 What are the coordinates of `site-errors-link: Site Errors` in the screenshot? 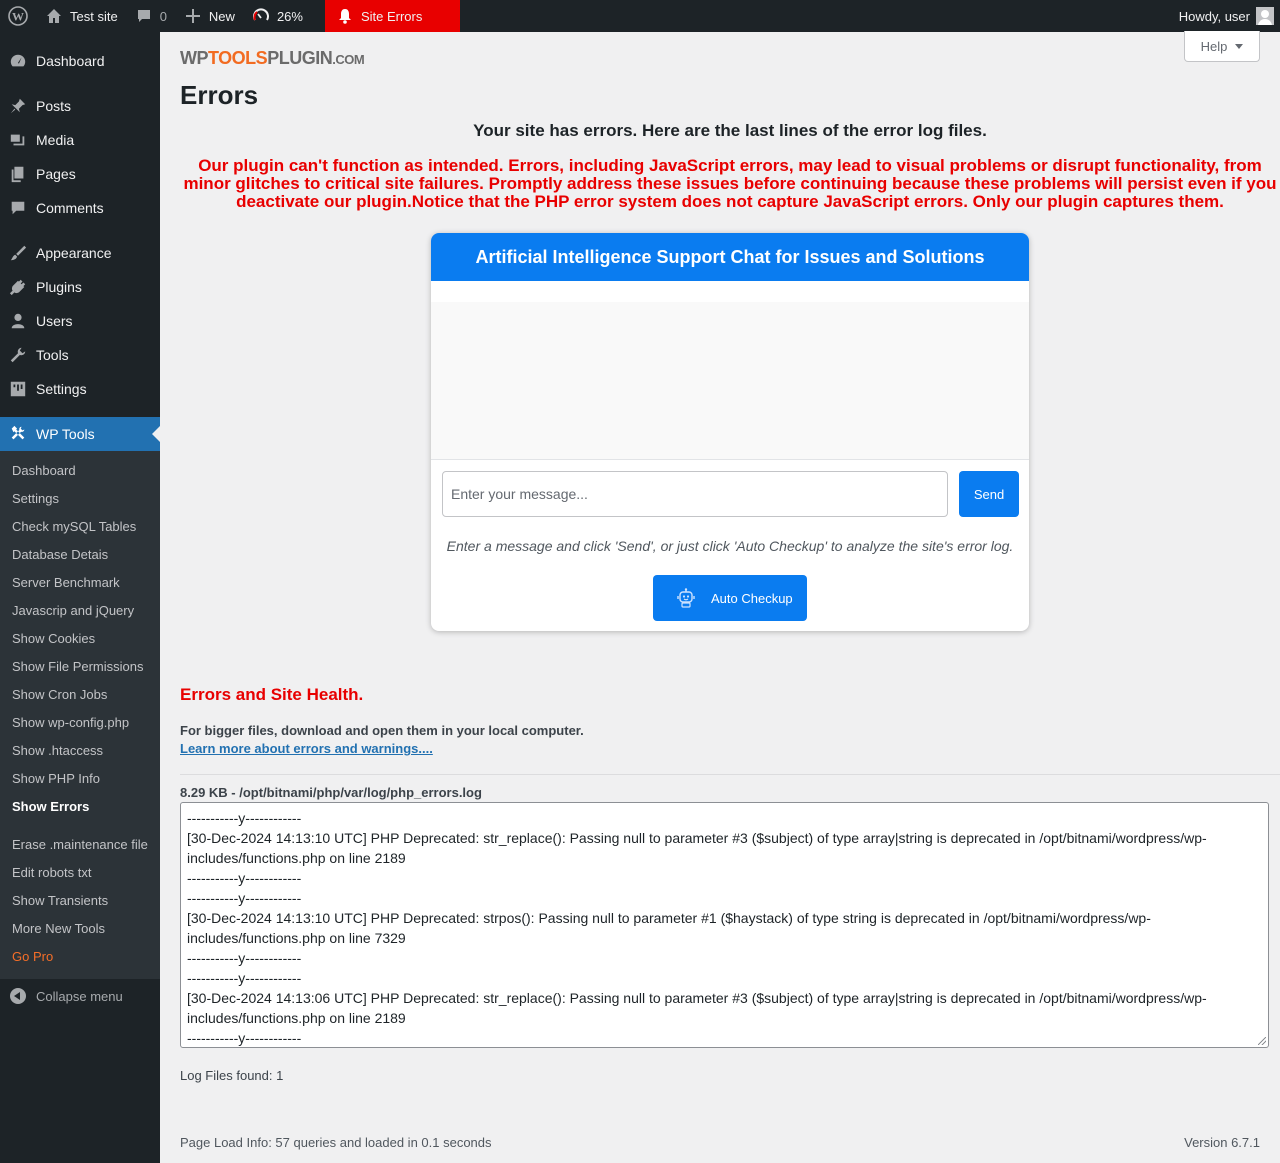 It's located at (392, 16).